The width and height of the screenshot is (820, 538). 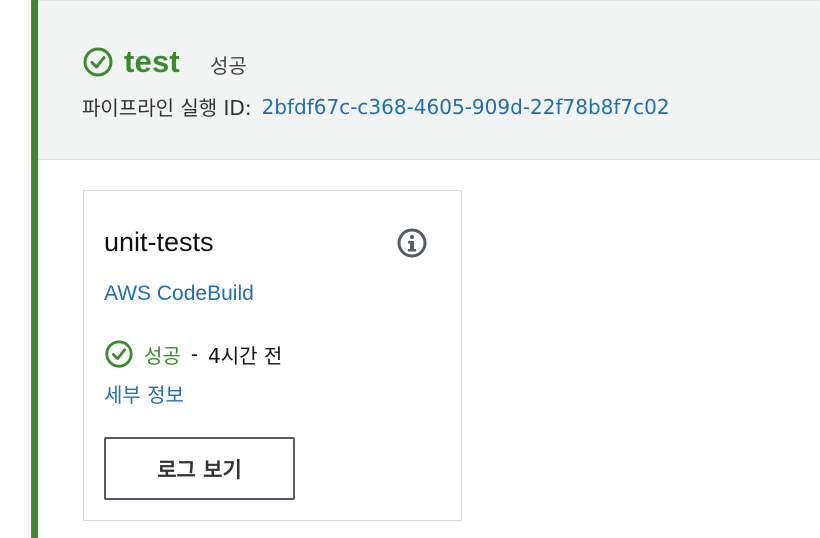 What do you see at coordinates (144, 393) in the screenshot?
I see `details-link: 세부 정보` at bounding box center [144, 393].